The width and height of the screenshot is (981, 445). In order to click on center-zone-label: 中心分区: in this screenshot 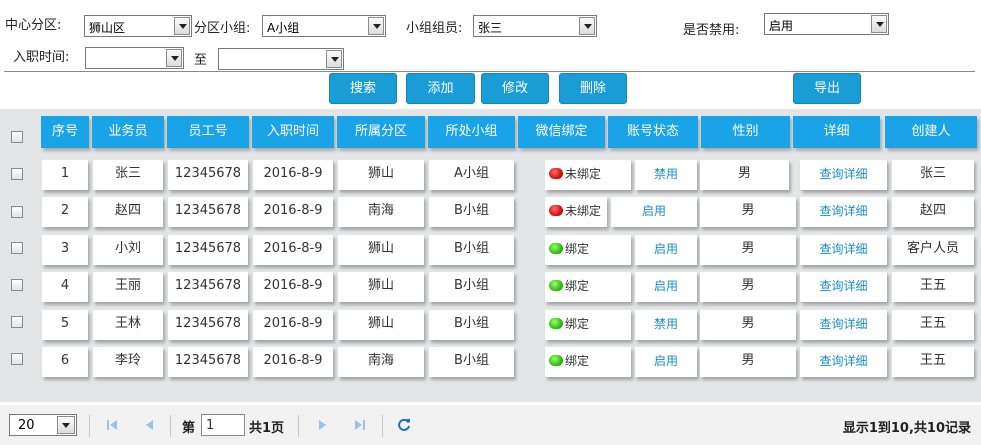, I will do `click(33, 25)`.